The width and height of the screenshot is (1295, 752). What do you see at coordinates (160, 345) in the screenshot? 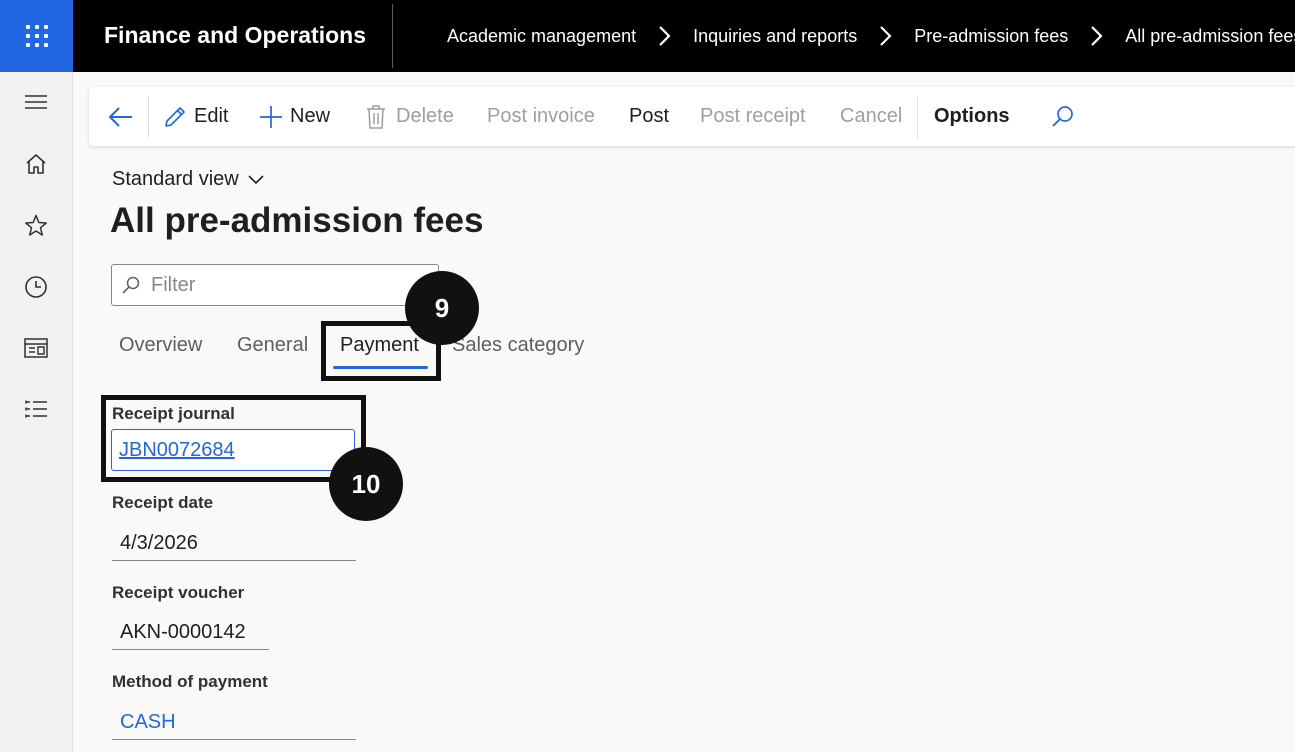
I see `tab-overview: Overview` at bounding box center [160, 345].